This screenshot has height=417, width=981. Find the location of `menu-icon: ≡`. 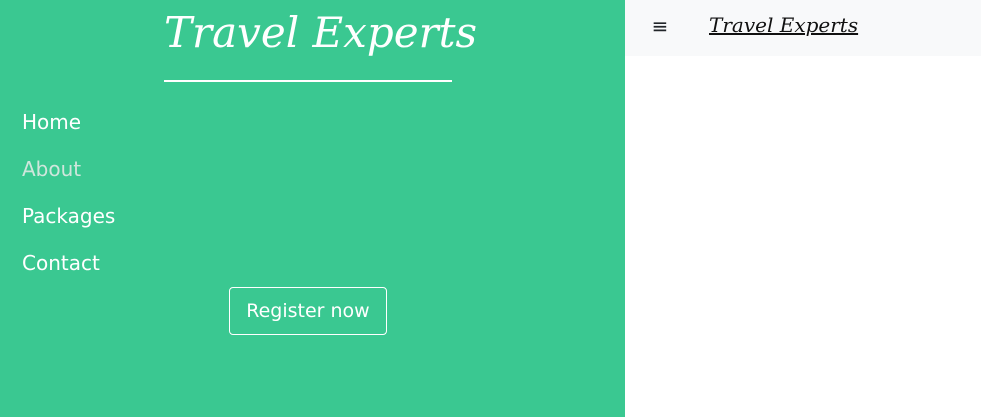

menu-icon: ≡ is located at coordinates (660, 26).